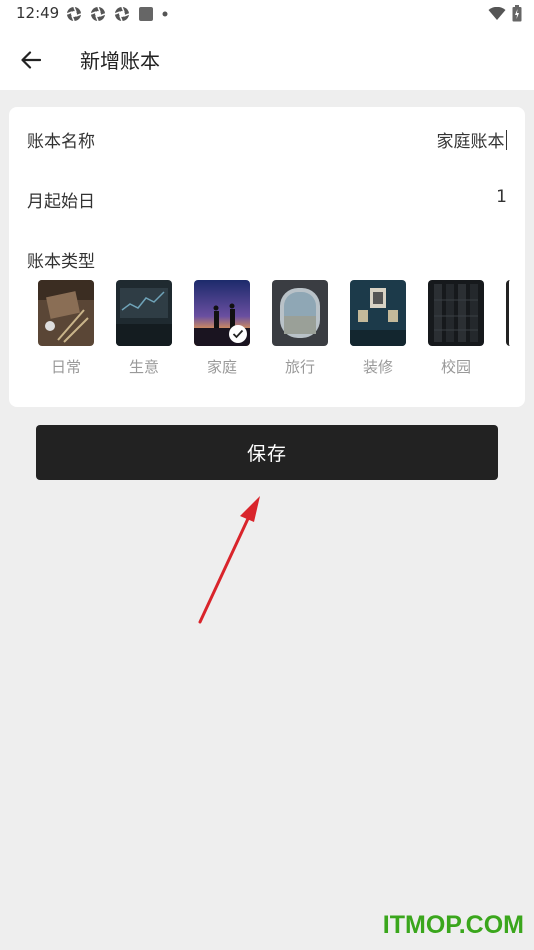 Image resolution: width=534 pixels, height=950 pixels. I want to click on book-type-label-text: 装修, so click(377, 367).